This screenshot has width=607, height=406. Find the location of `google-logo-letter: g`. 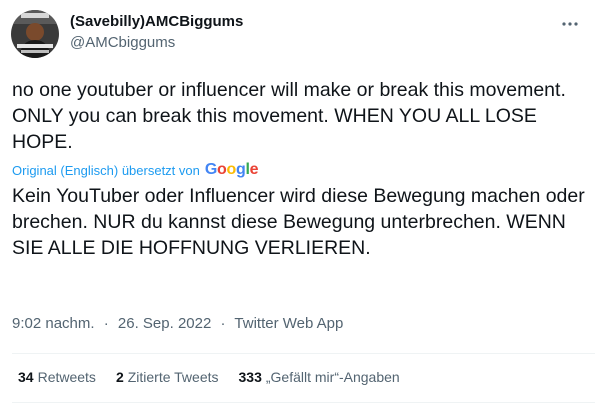

google-logo-letter: g is located at coordinates (240, 169).